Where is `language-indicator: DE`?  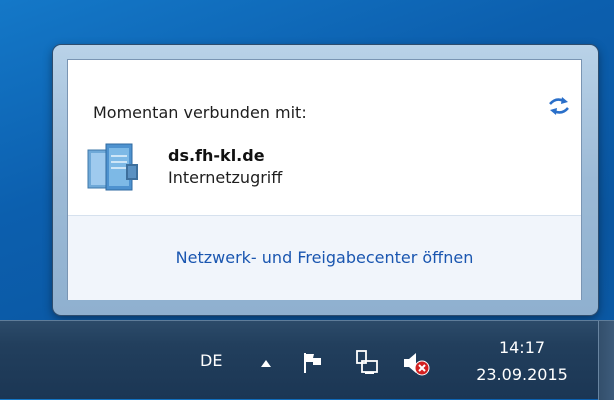
language-indicator: DE is located at coordinates (211, 360).